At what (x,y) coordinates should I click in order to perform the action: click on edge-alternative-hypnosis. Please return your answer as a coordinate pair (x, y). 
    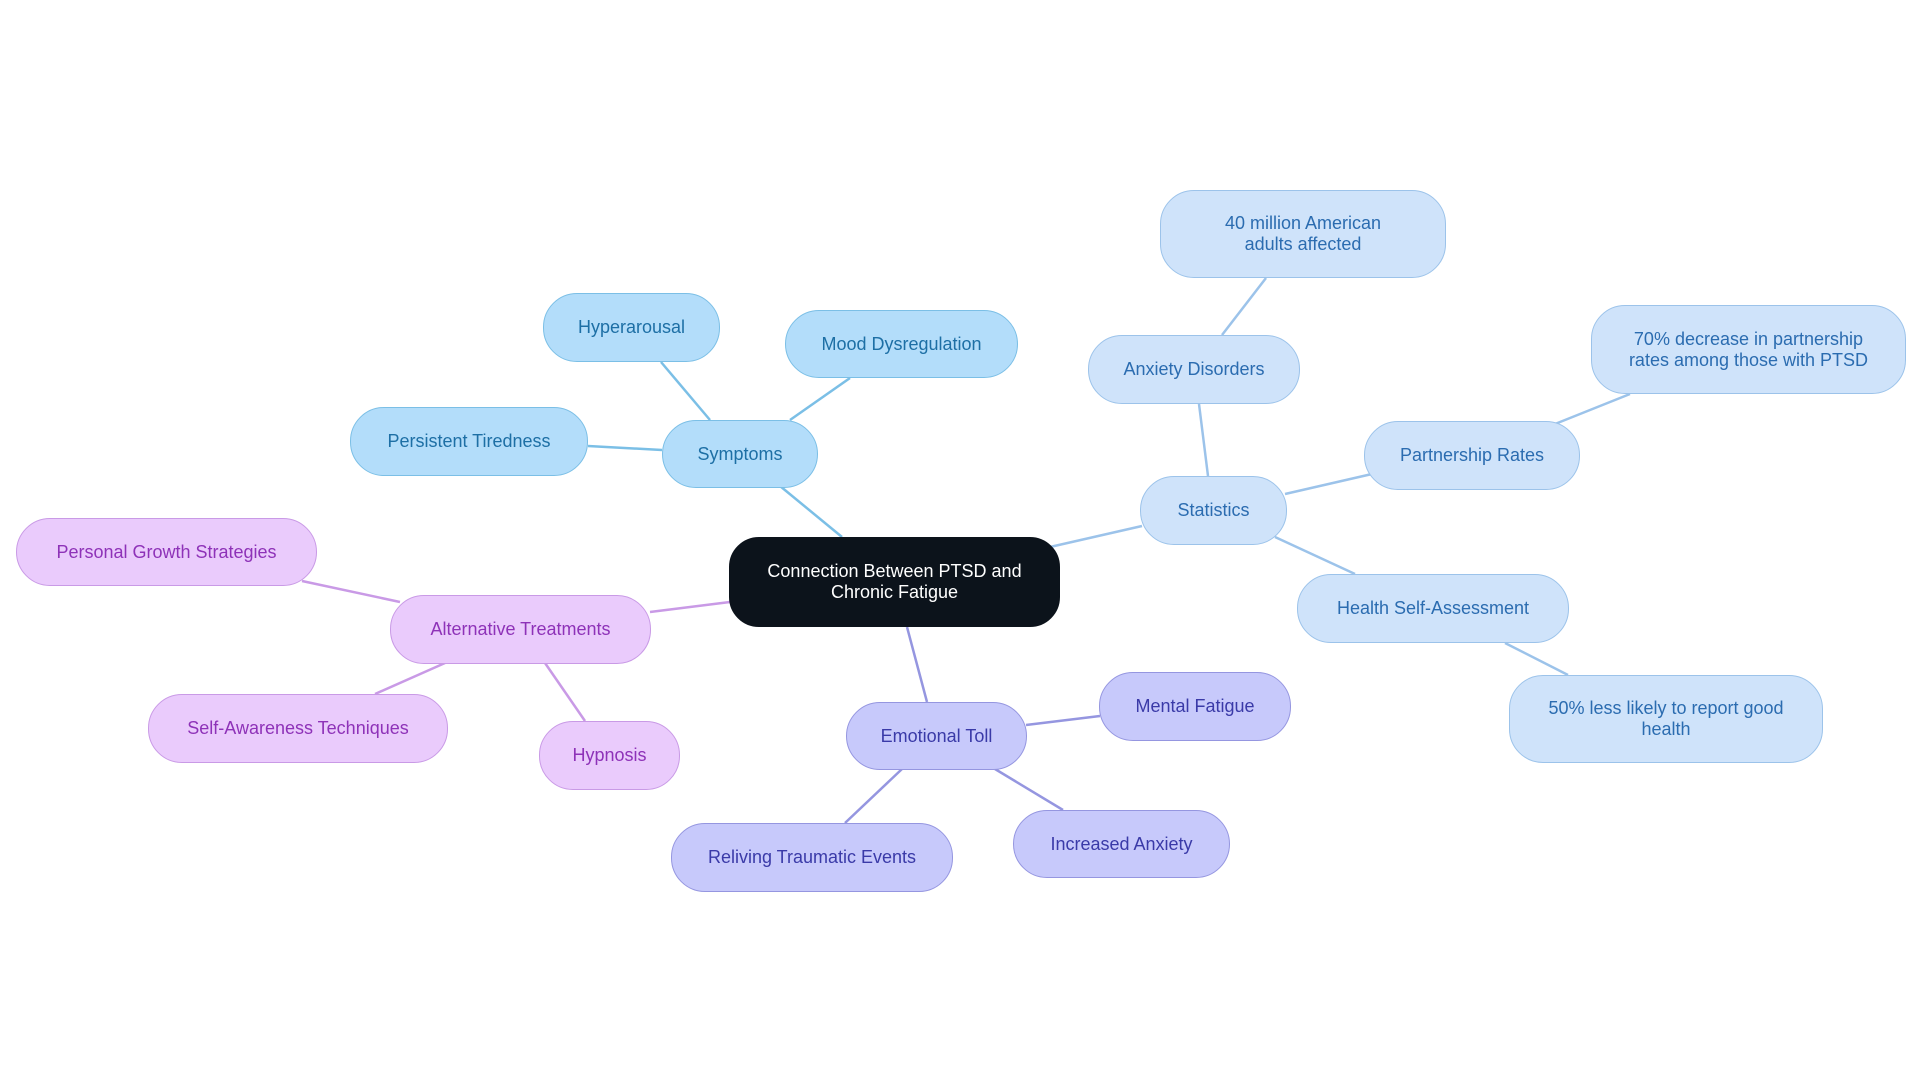
    Looking at the image, I should click on (565, 692).